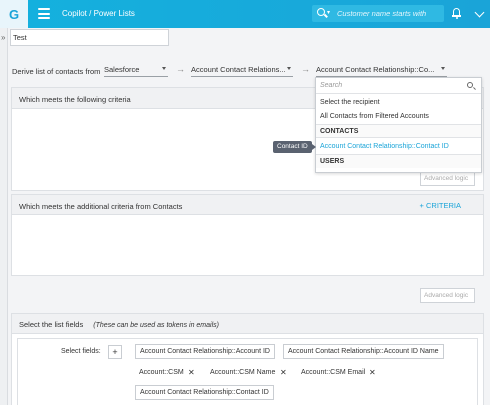 This screenshot has height=405, width=490. Describe the element at coordinates (294, 147) in the screenshot. I see `tooltip: Contact ID` at that location.